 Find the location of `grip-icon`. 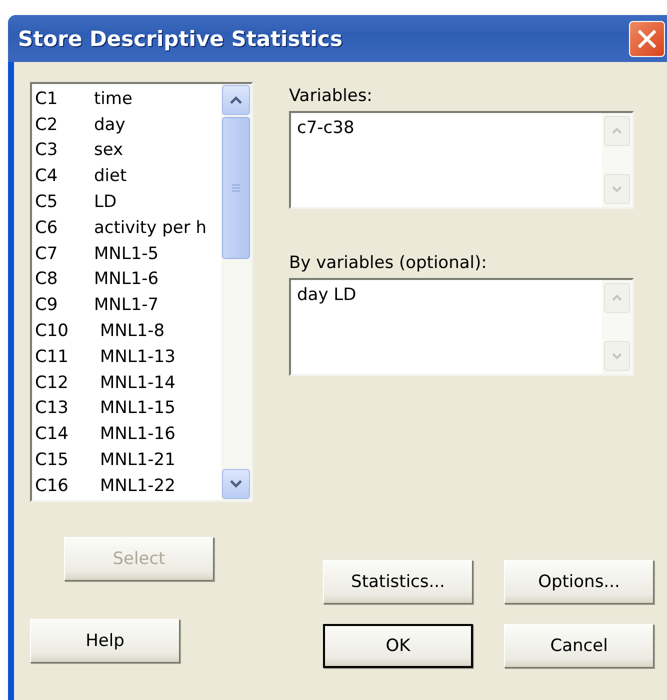

grip-icon is located at coordinates (236, 188).